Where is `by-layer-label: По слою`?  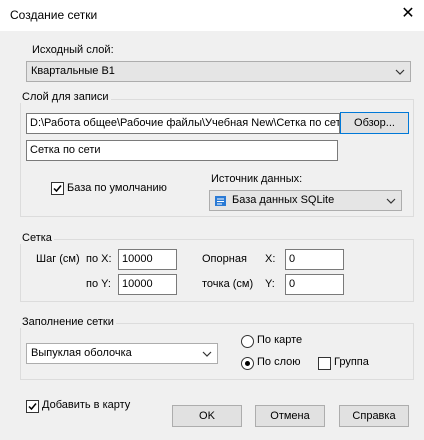 by-layer-label: По слою is located at coordinates (279, 362).